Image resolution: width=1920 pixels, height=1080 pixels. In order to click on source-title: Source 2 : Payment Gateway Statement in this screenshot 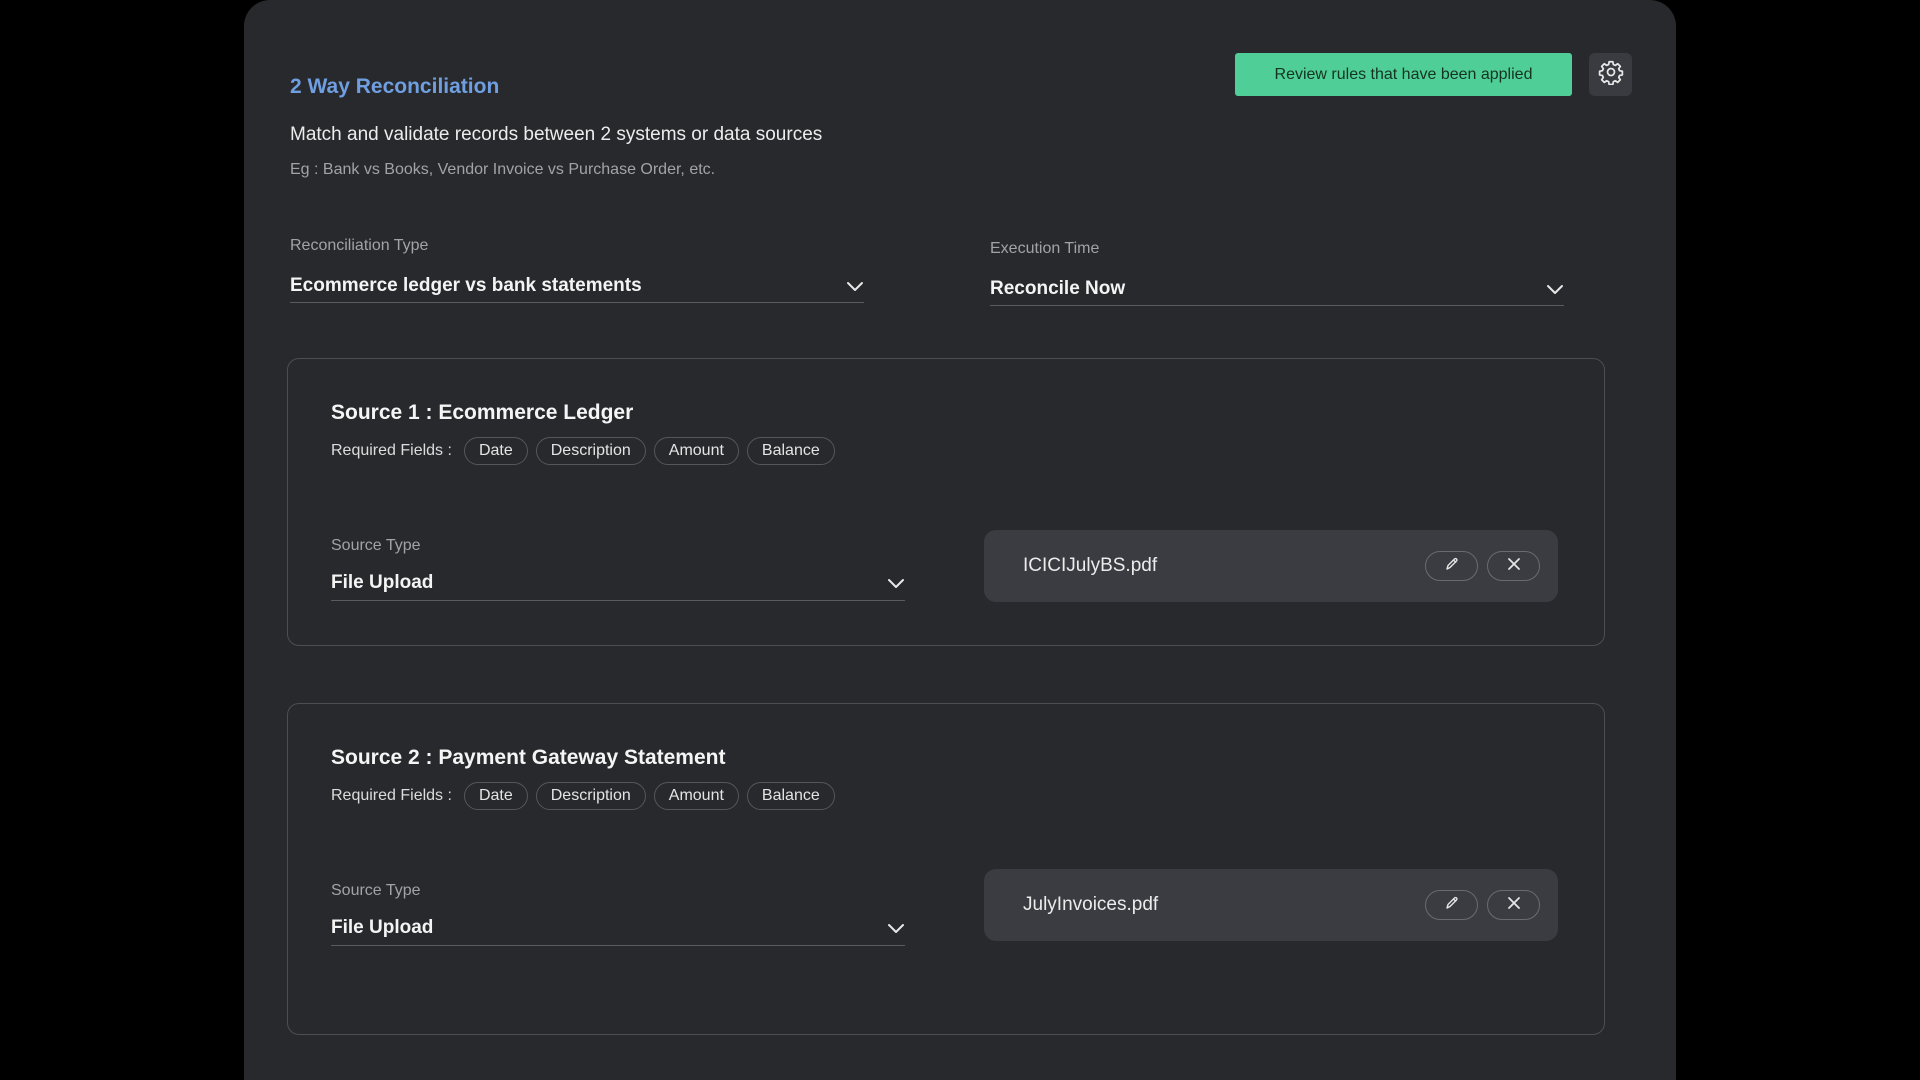, I will do `click(528, 757)`.